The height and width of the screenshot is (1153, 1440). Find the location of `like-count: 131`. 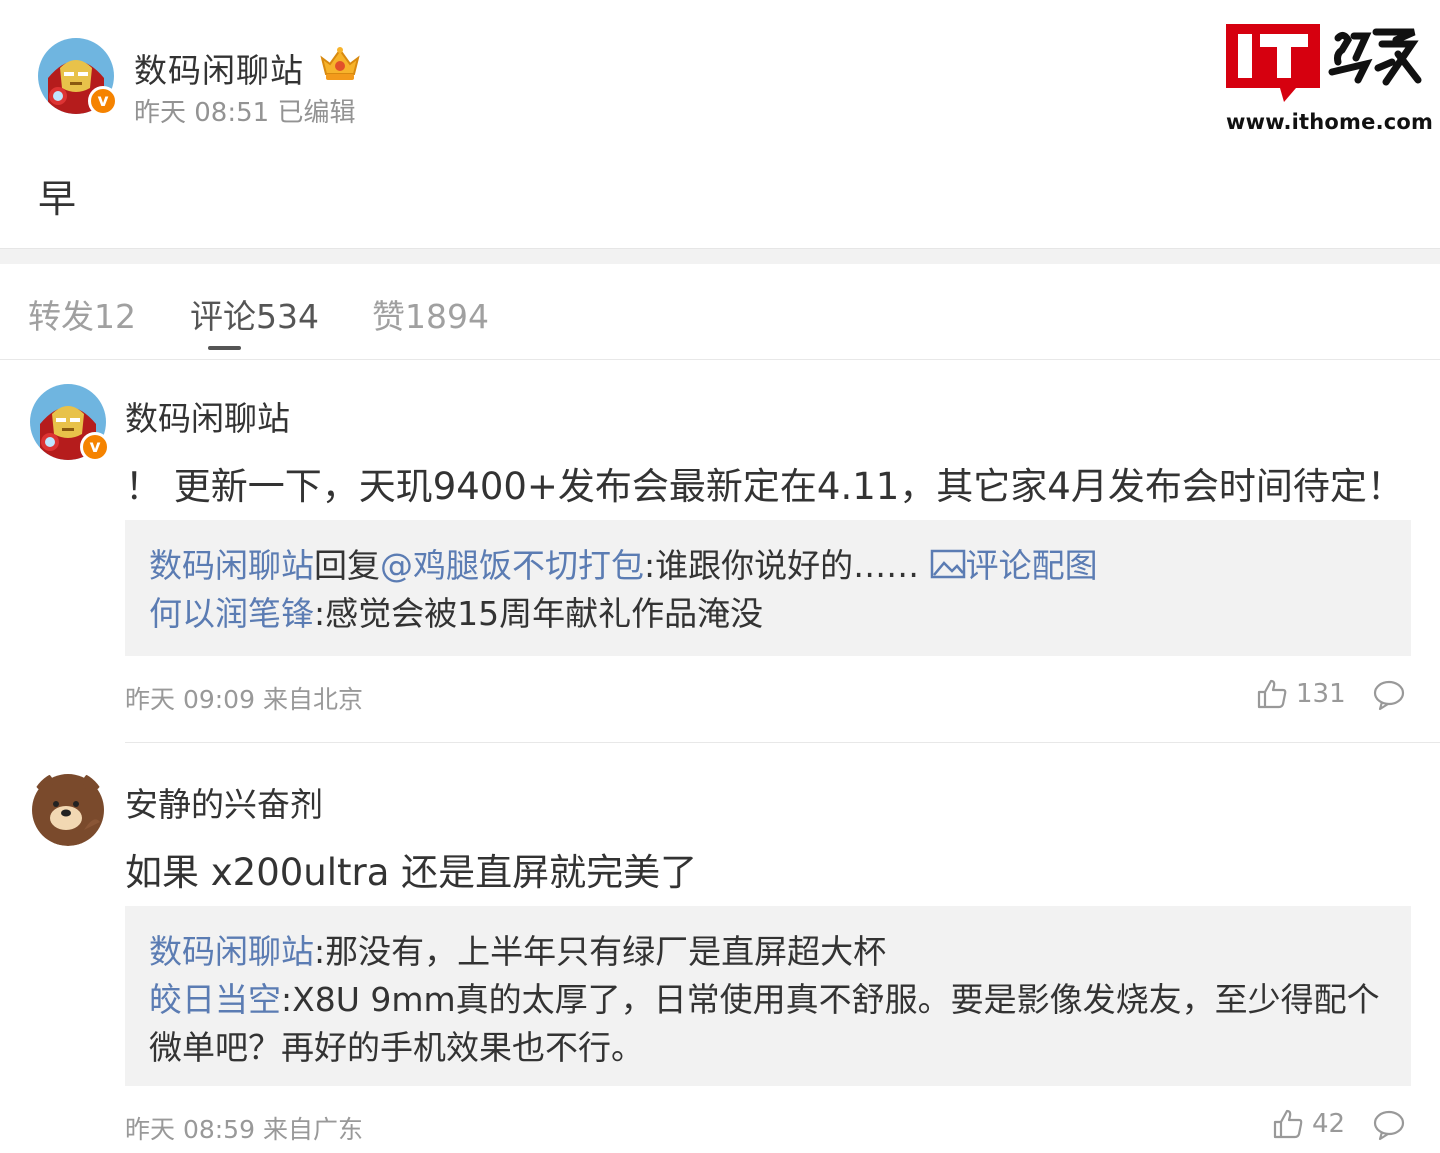

like-count: 131 is located at coordinates (1321, 694).